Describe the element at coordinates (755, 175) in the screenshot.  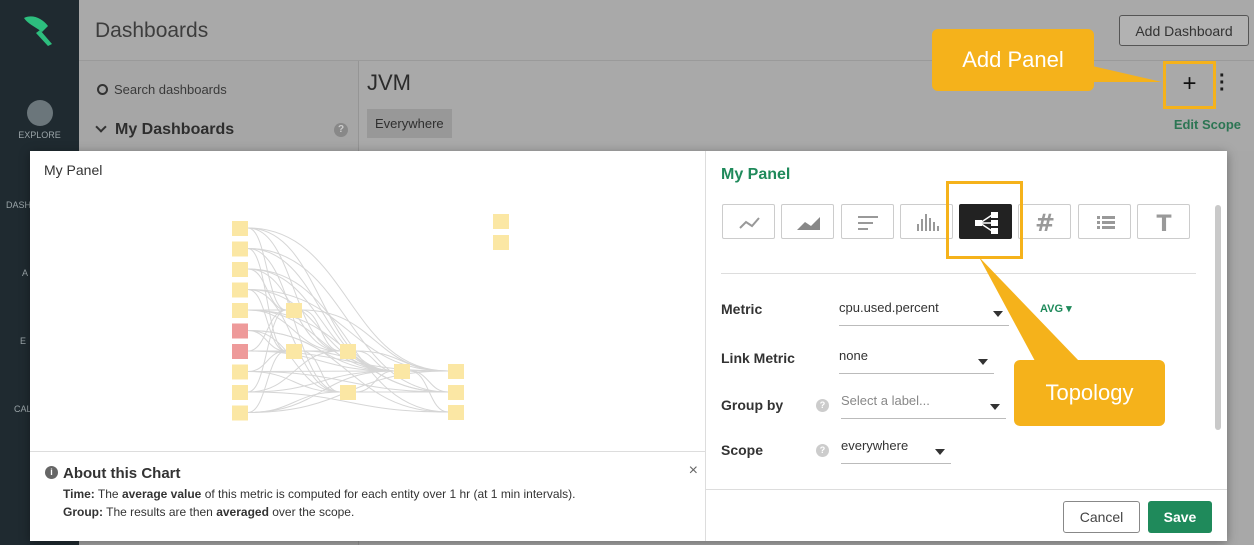
I see `panel-name: My Panel` at that location.